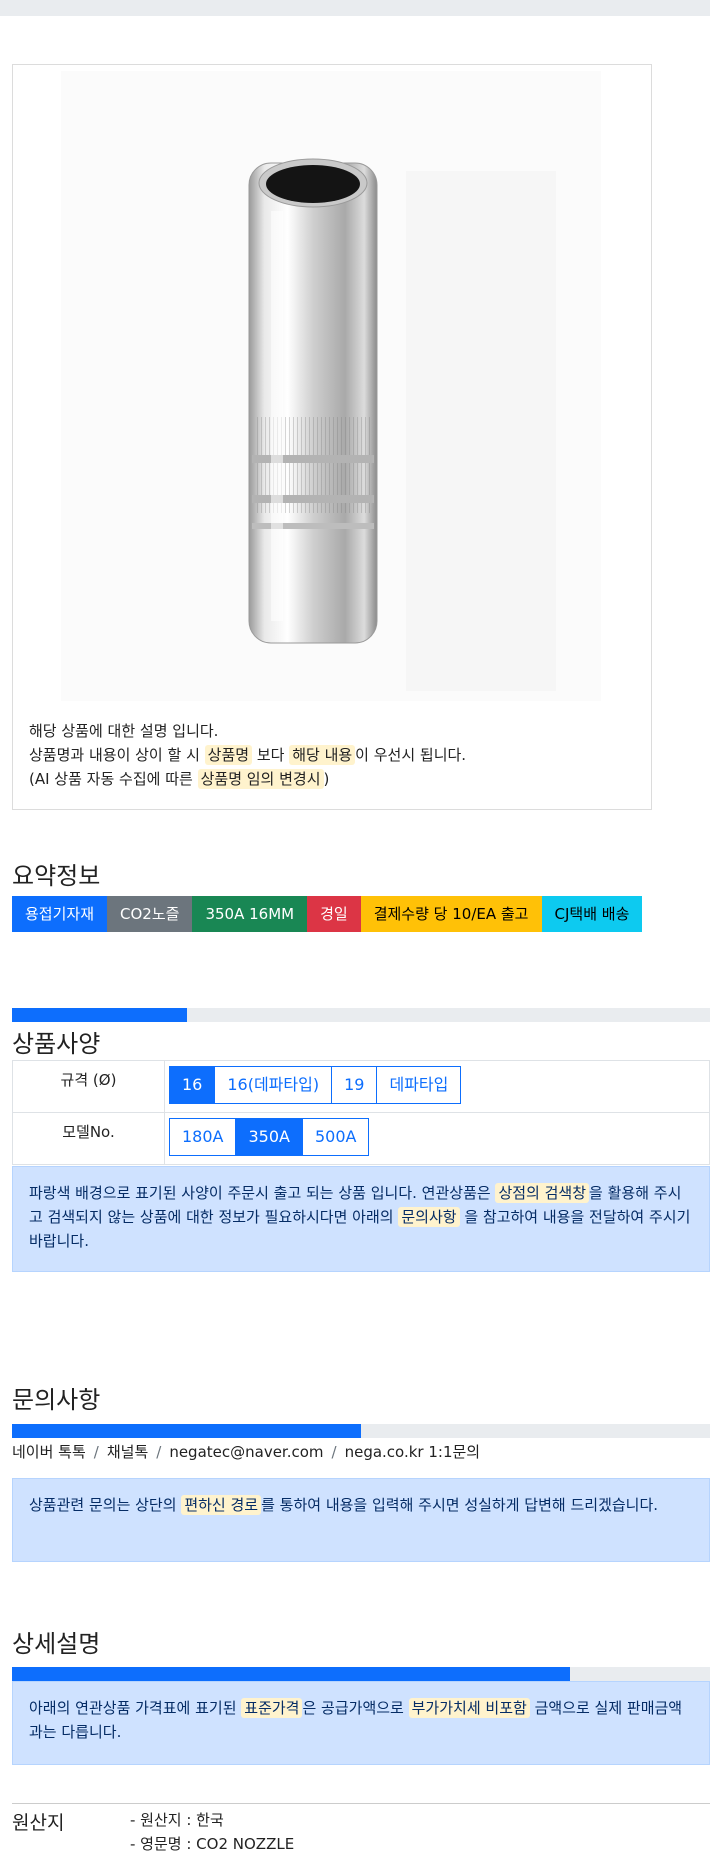 This screenshot has width=720, height=1856. What do you see at coordinates (56, 1400) in the screenshot?
I see `inquiry-title: 문의사항` at bounding box center [56, 1400].